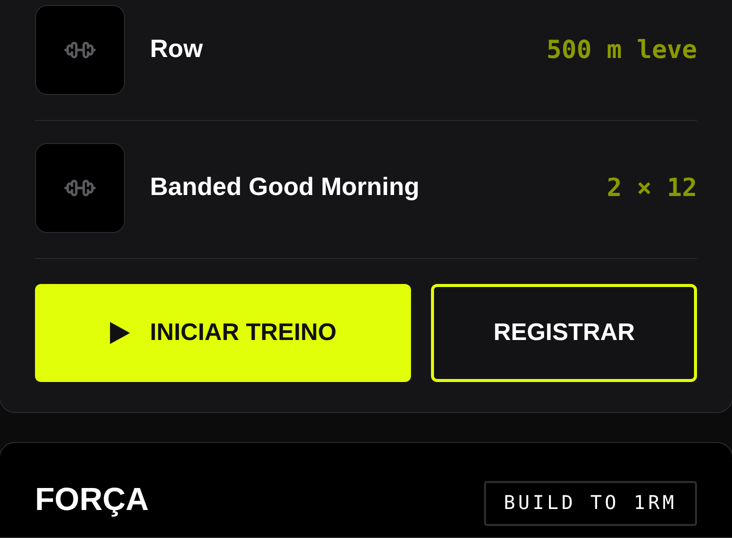 The image size is (732, 538). What do you see at coordinates (92, 499) in the screenshot?
I see `section-title: FORÇA` at bounding box center [92, 499].